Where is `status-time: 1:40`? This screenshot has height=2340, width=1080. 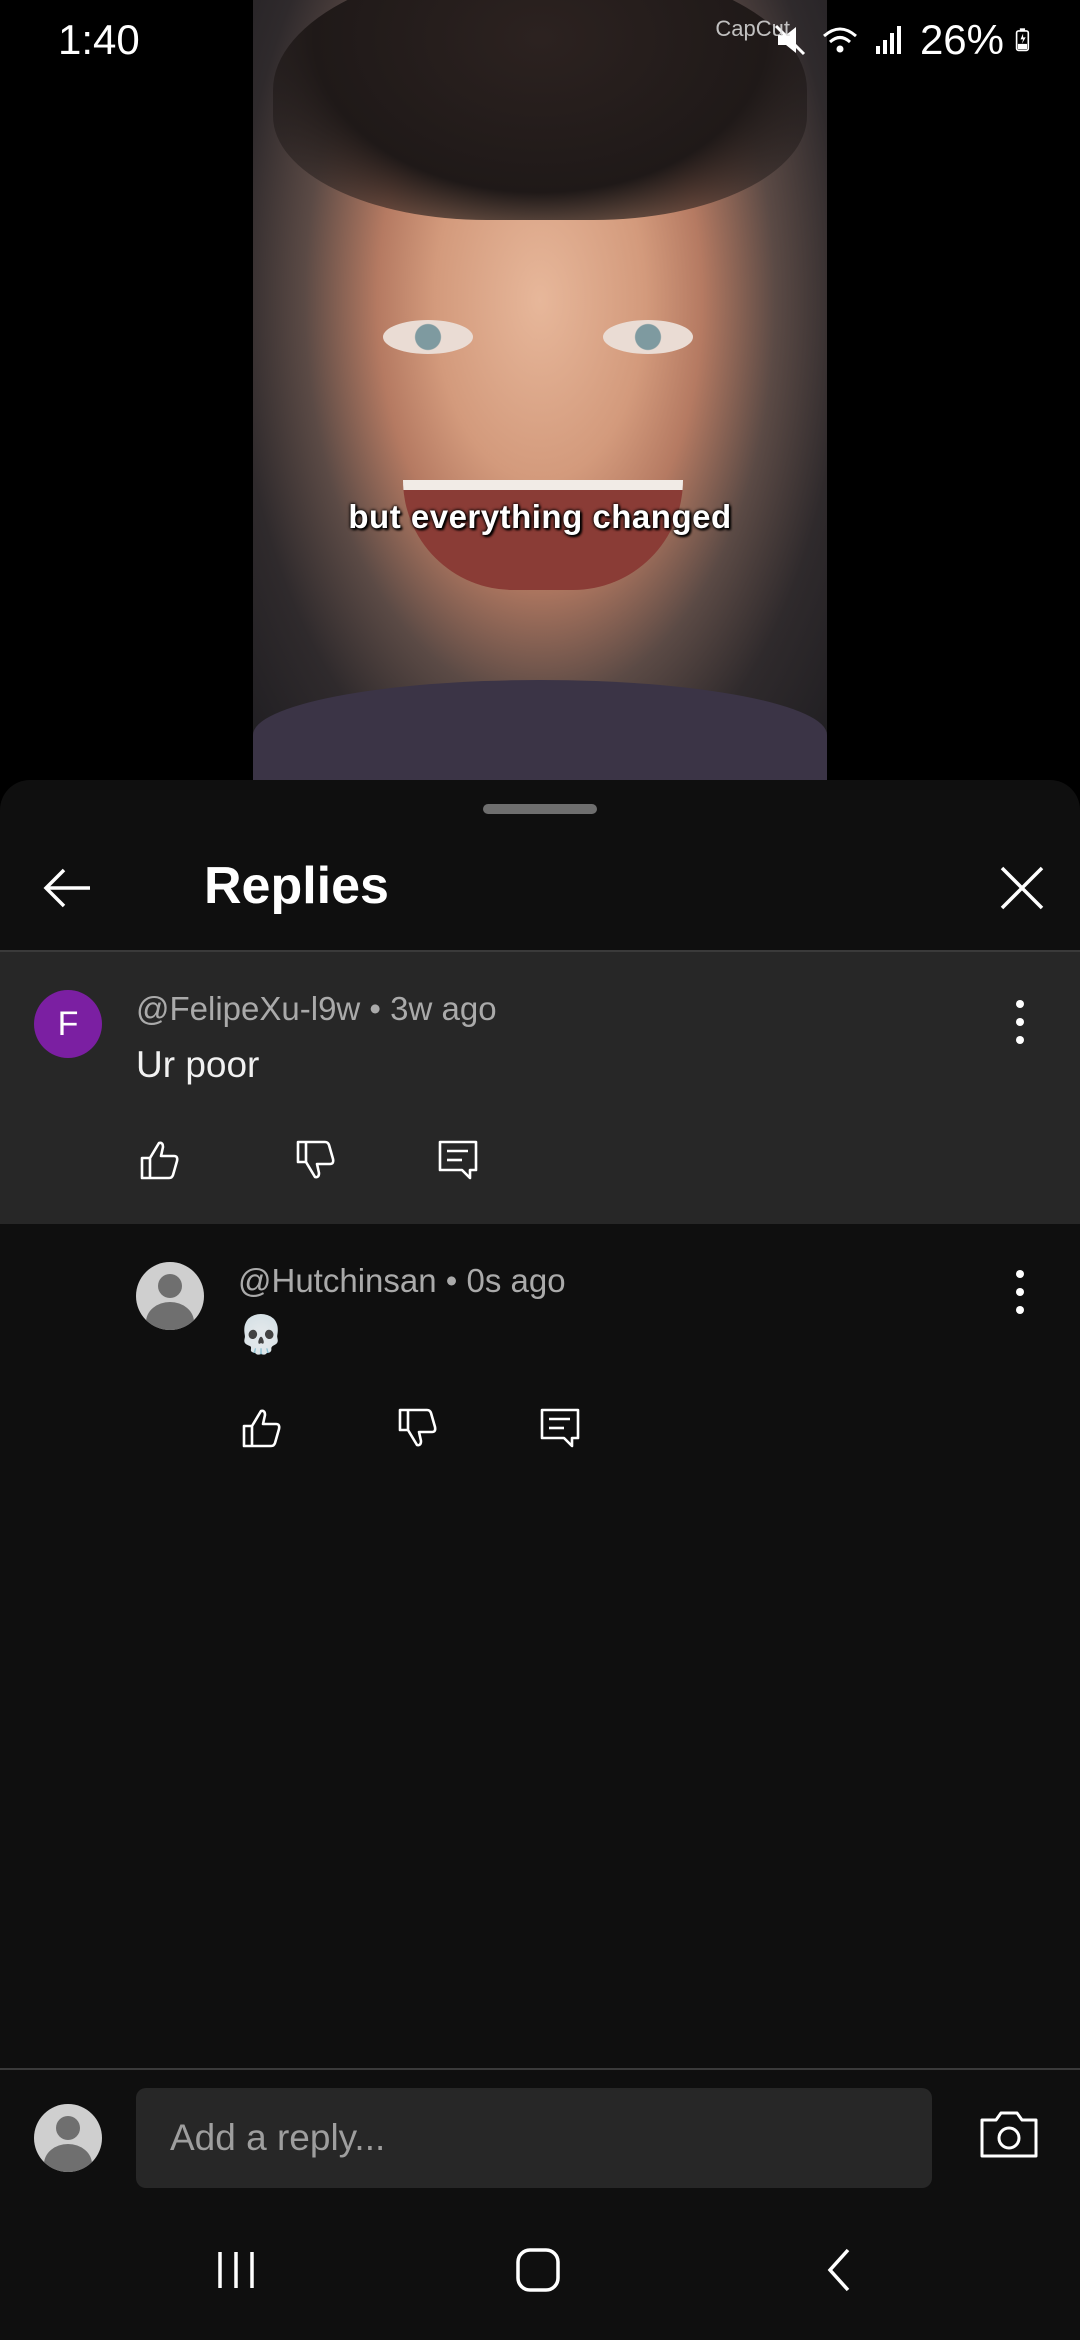
status-time: 1:40 is located at coordinates (99, 39).